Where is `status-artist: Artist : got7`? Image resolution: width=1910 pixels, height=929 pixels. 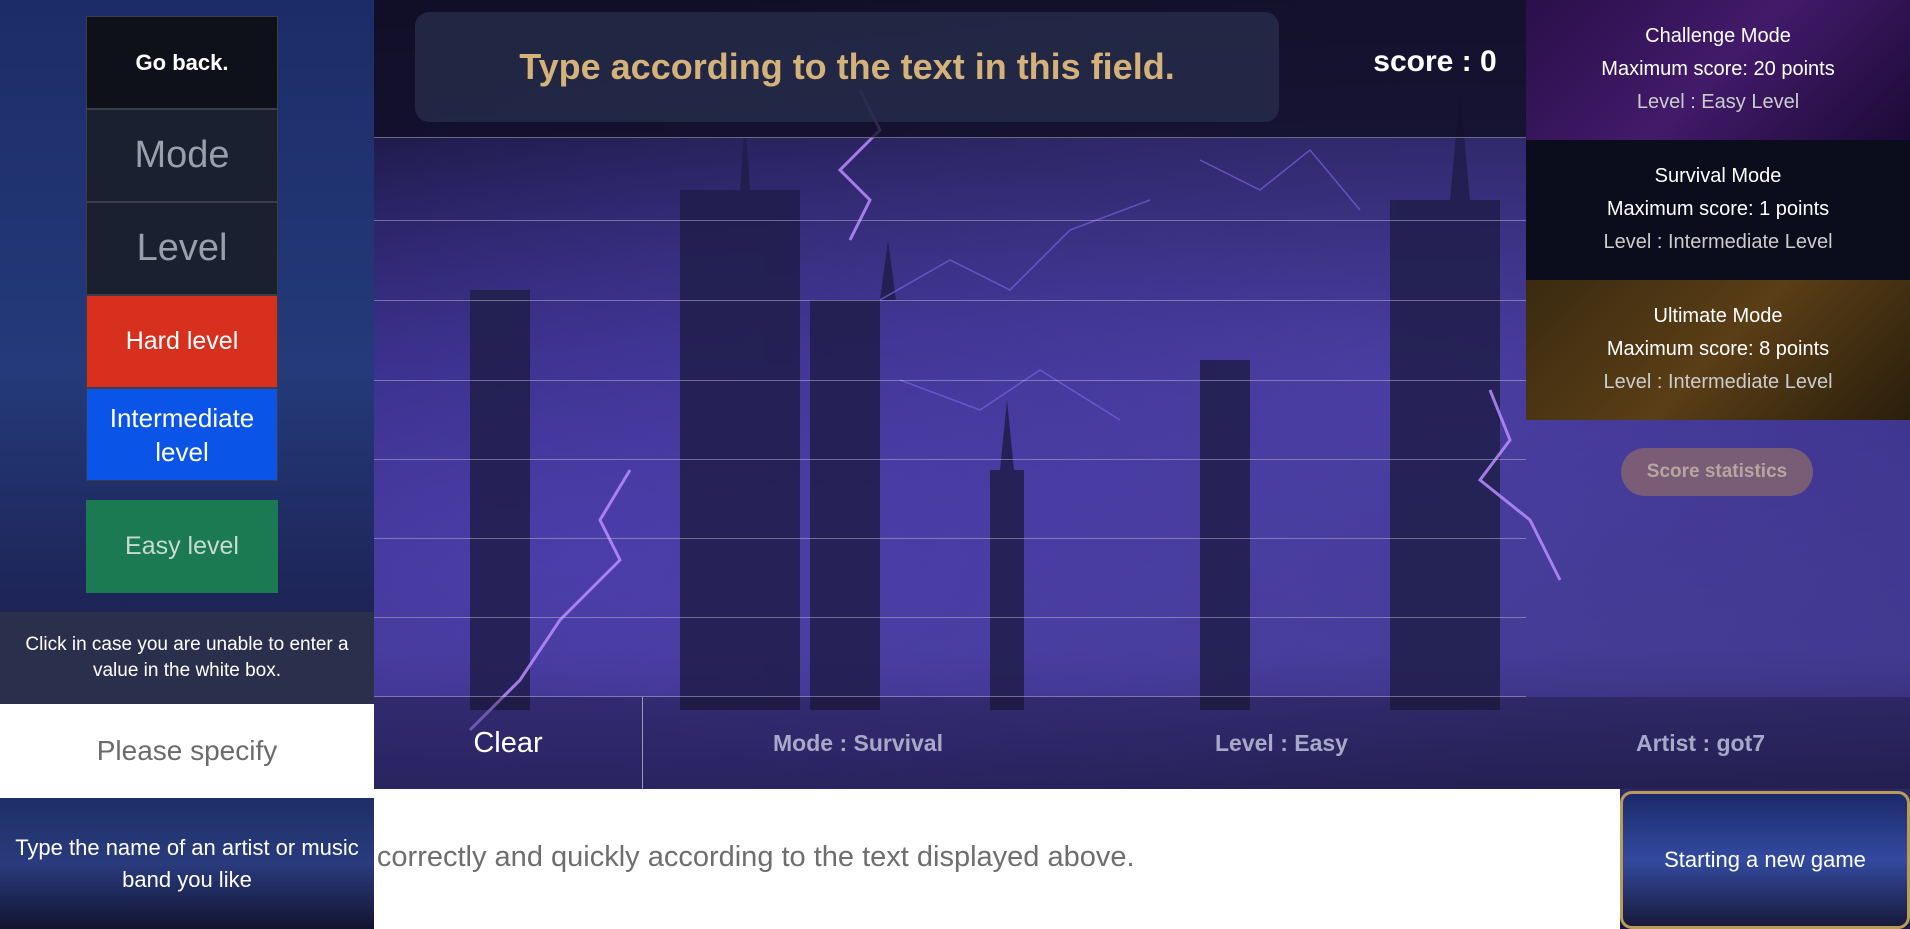
status-artist: Artist : got7 is located at coordinates (1701, 743).